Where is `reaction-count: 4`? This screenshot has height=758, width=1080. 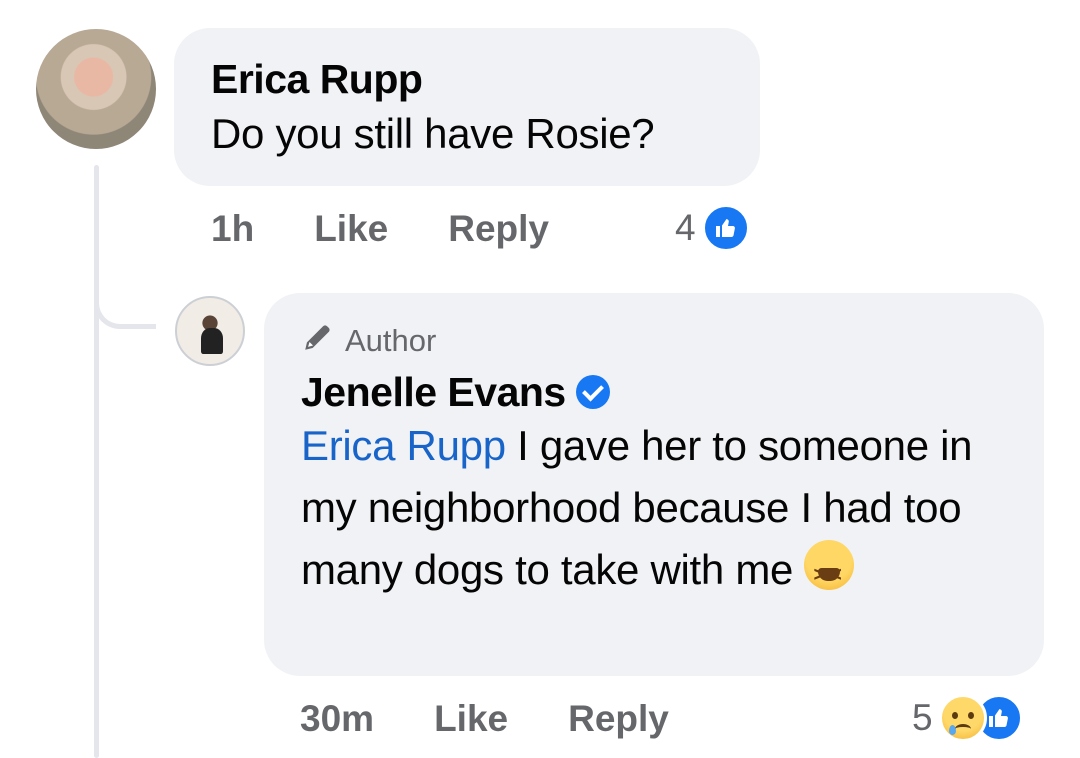 reaction-count: 4 is located at coordinates (685, 227).